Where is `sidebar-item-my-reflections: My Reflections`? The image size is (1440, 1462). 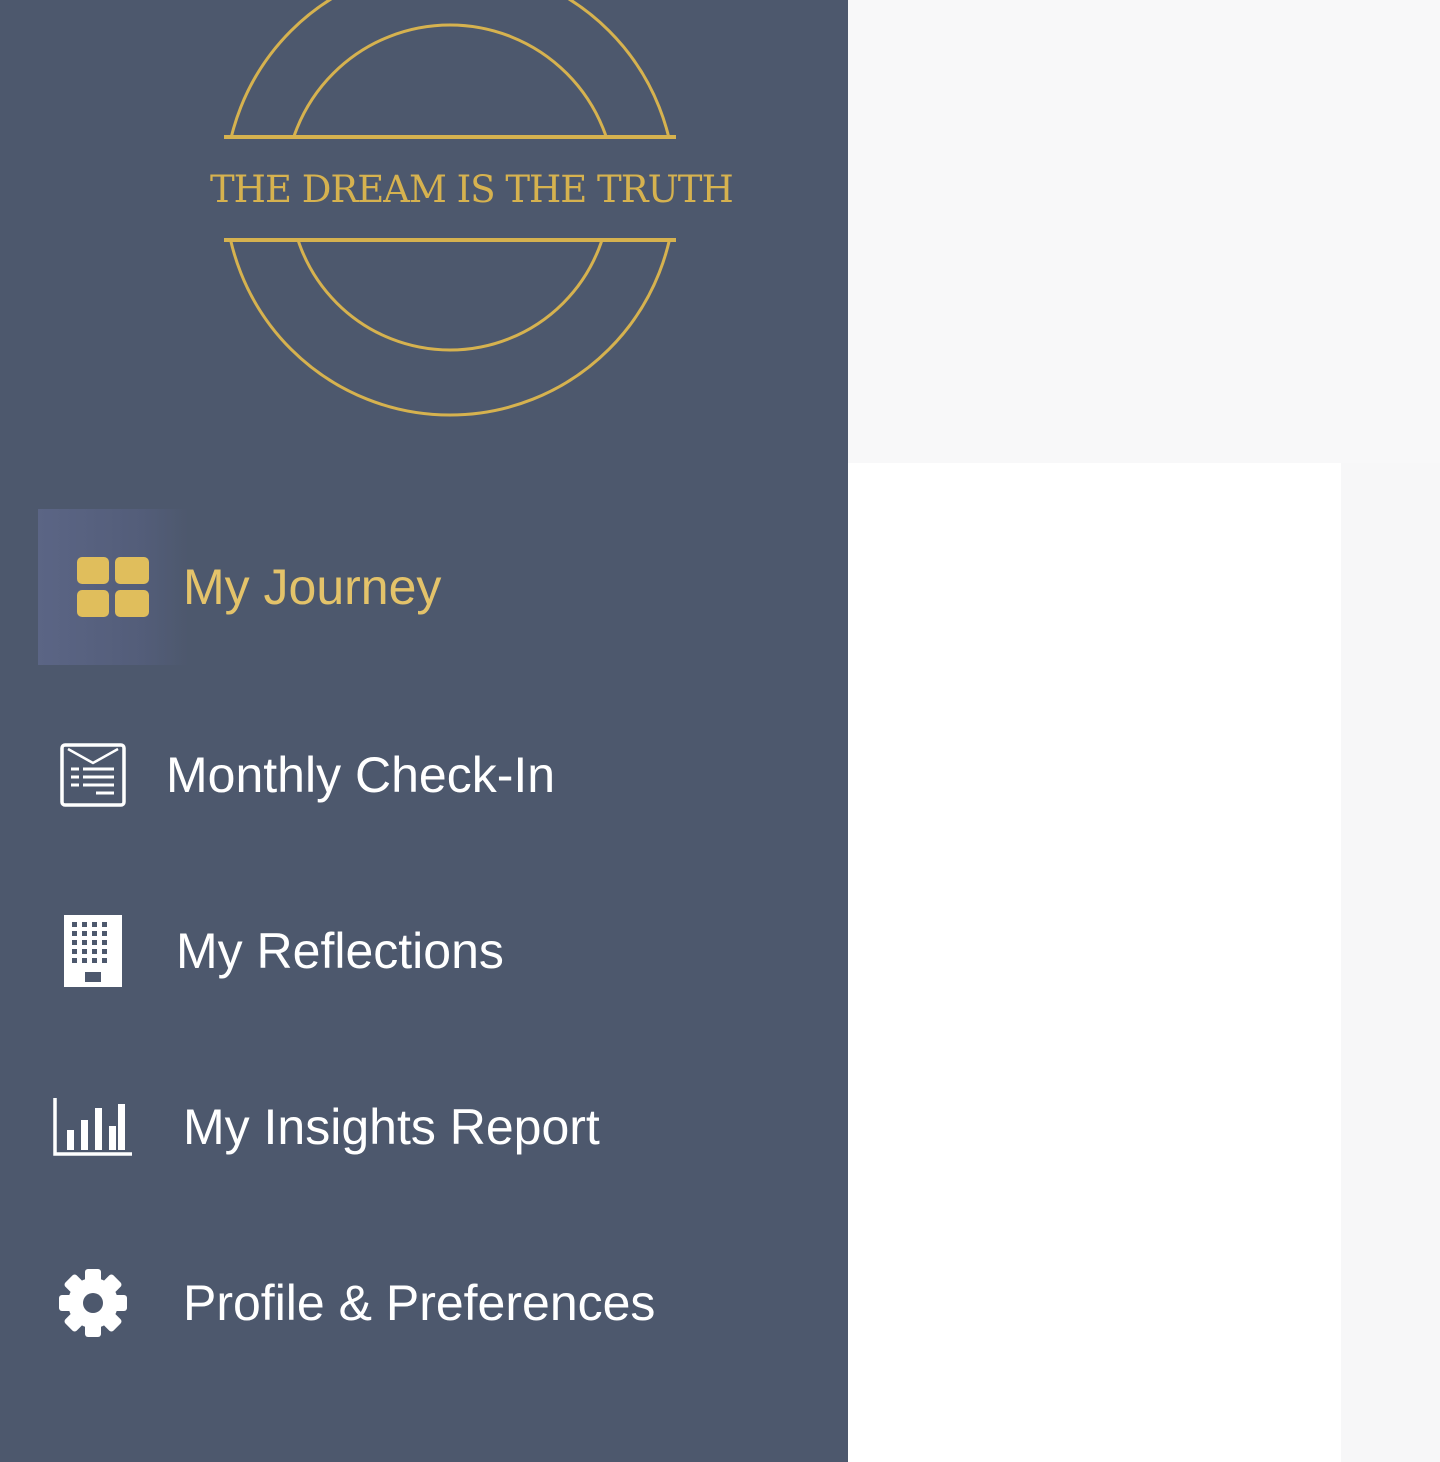 sidebar-item-my-reflections: My Reflections is located at coordinates (433, 951).